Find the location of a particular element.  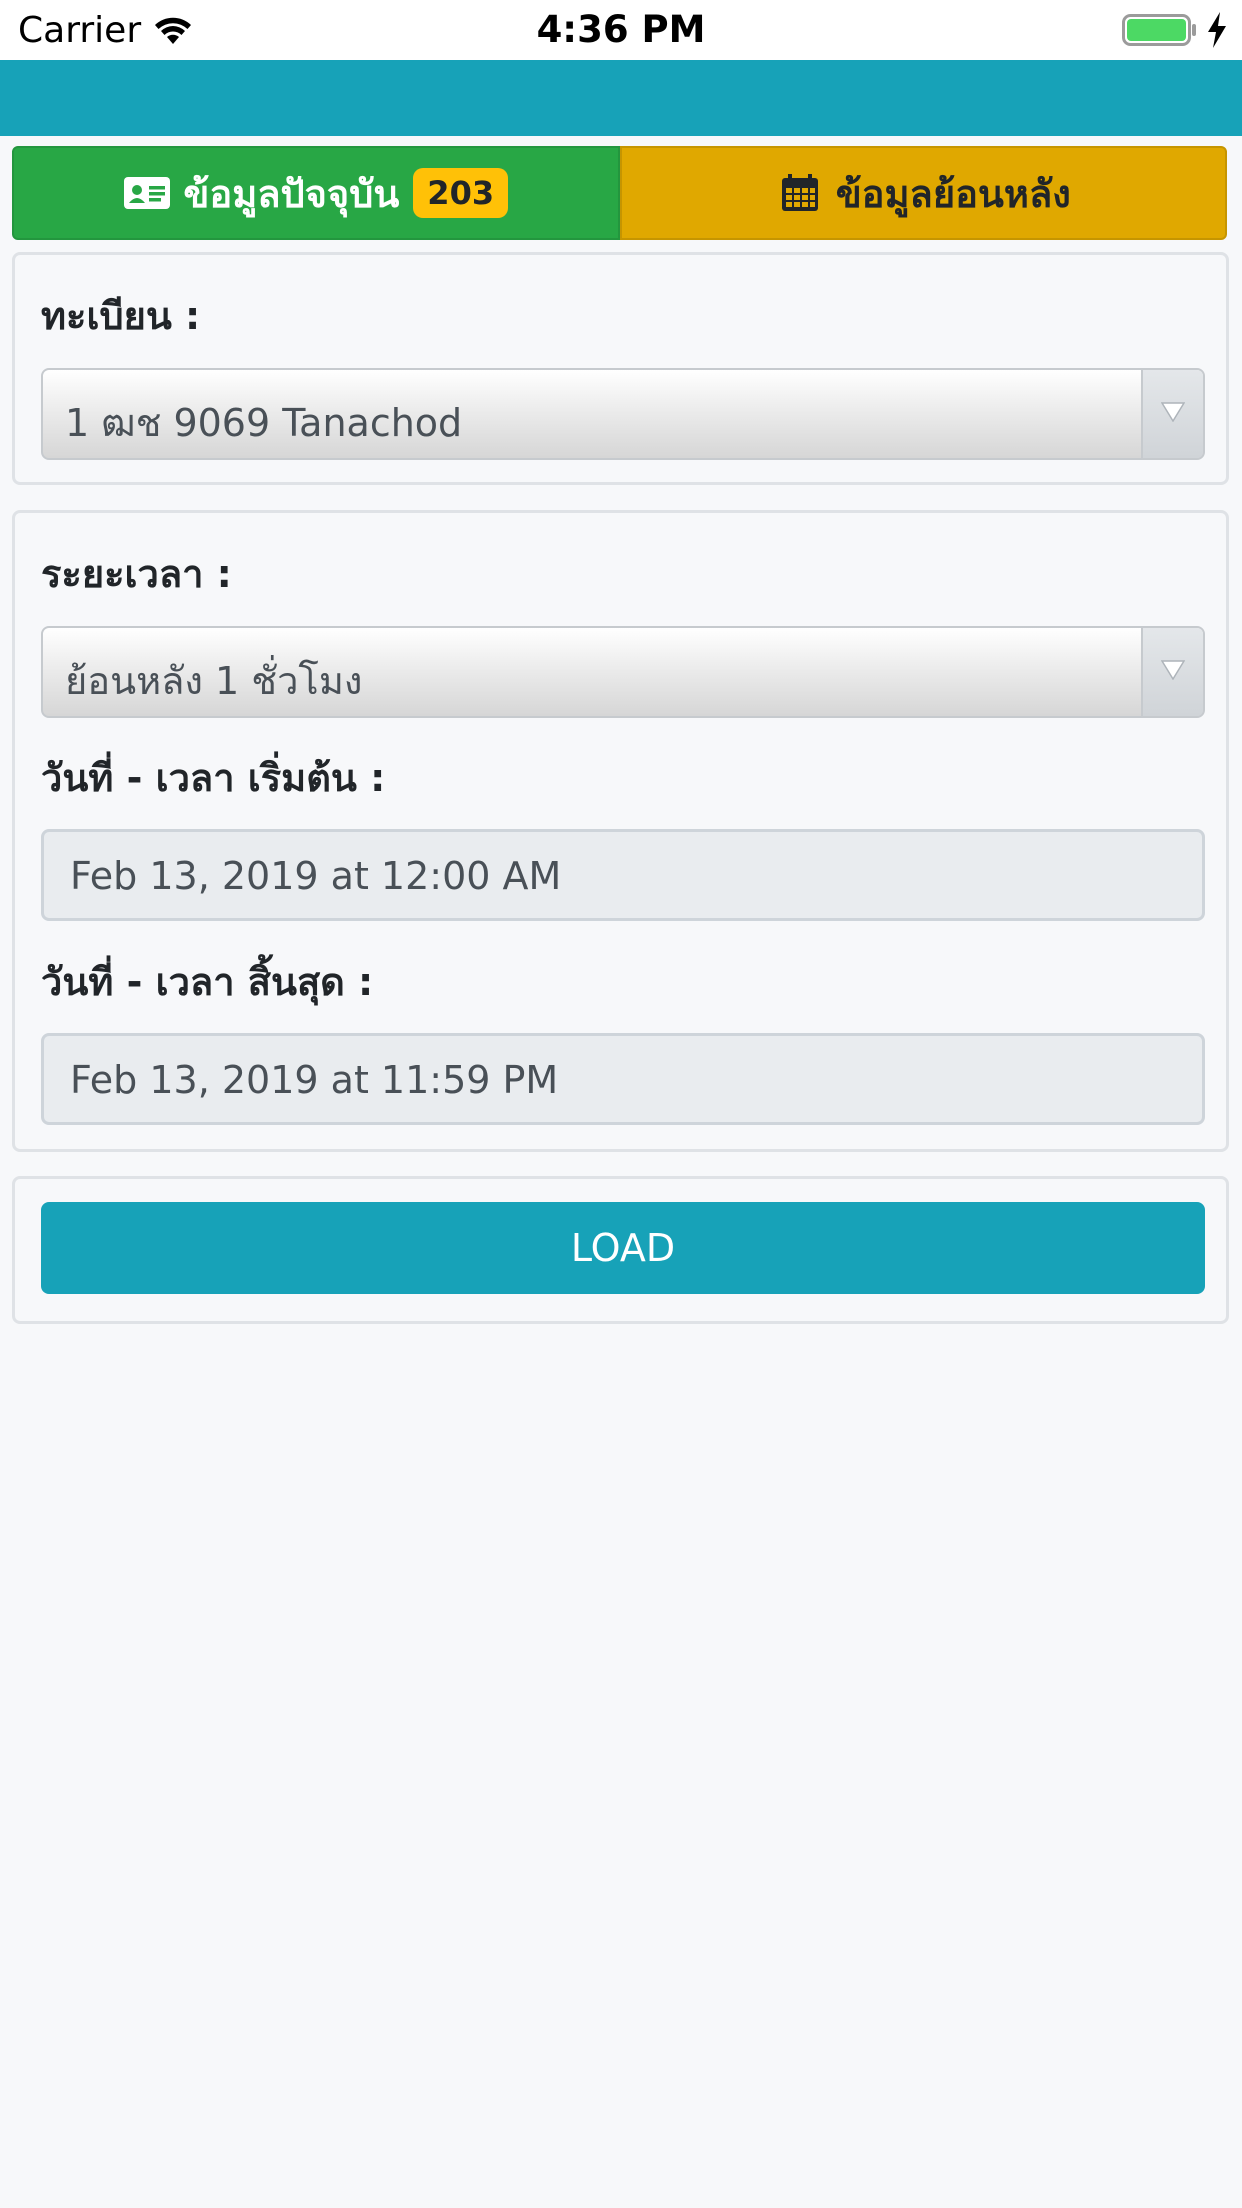

status-time: 4:36 PM is located at coordinates (621, 29).